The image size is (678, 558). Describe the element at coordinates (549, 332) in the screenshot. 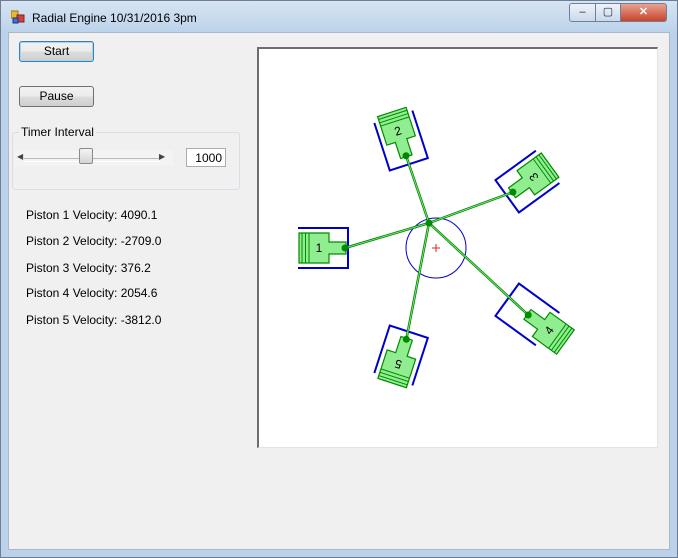

I see `piston-4: 4` at that location.